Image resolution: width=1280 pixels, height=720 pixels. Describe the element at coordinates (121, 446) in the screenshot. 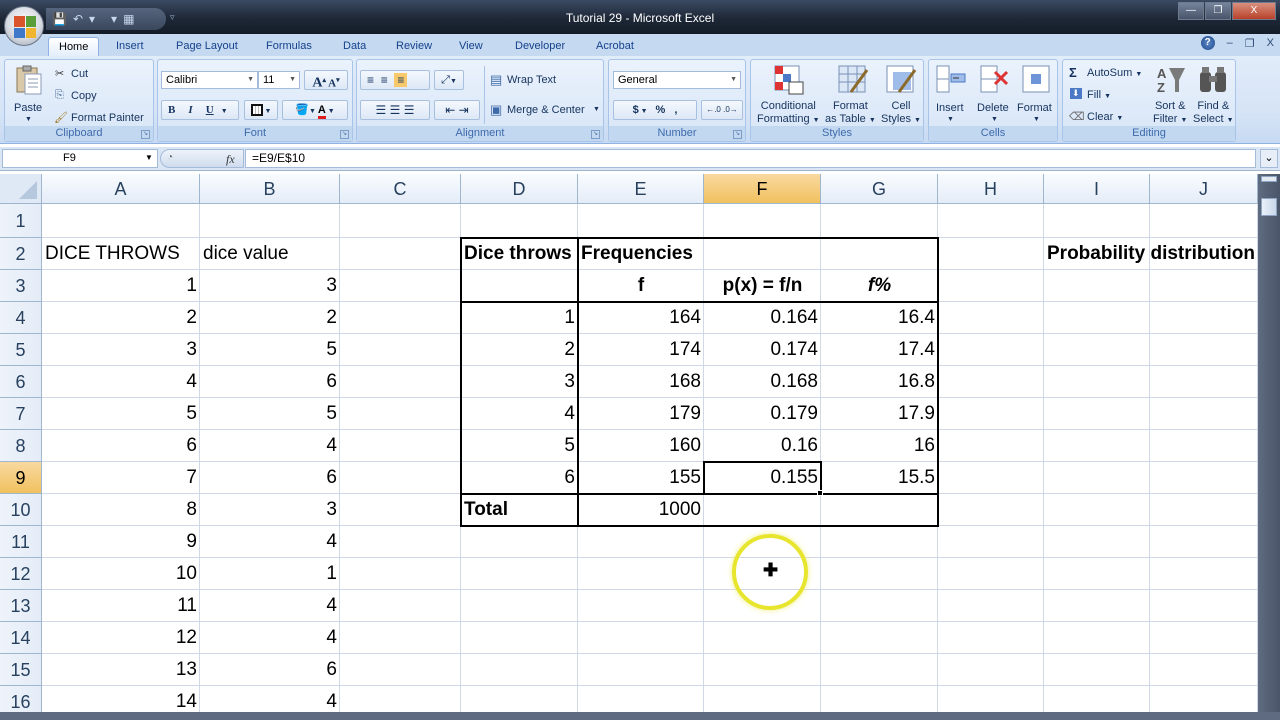

I see `throw-number-cell: 6` at that location.